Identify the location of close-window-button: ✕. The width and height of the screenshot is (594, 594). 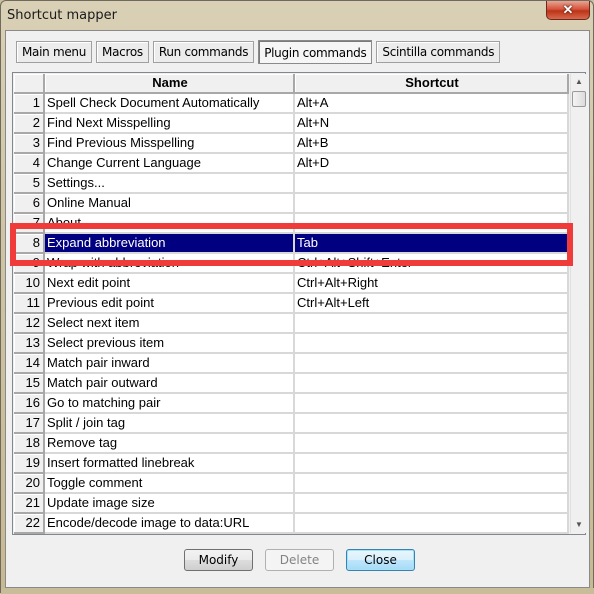
(568, 10).